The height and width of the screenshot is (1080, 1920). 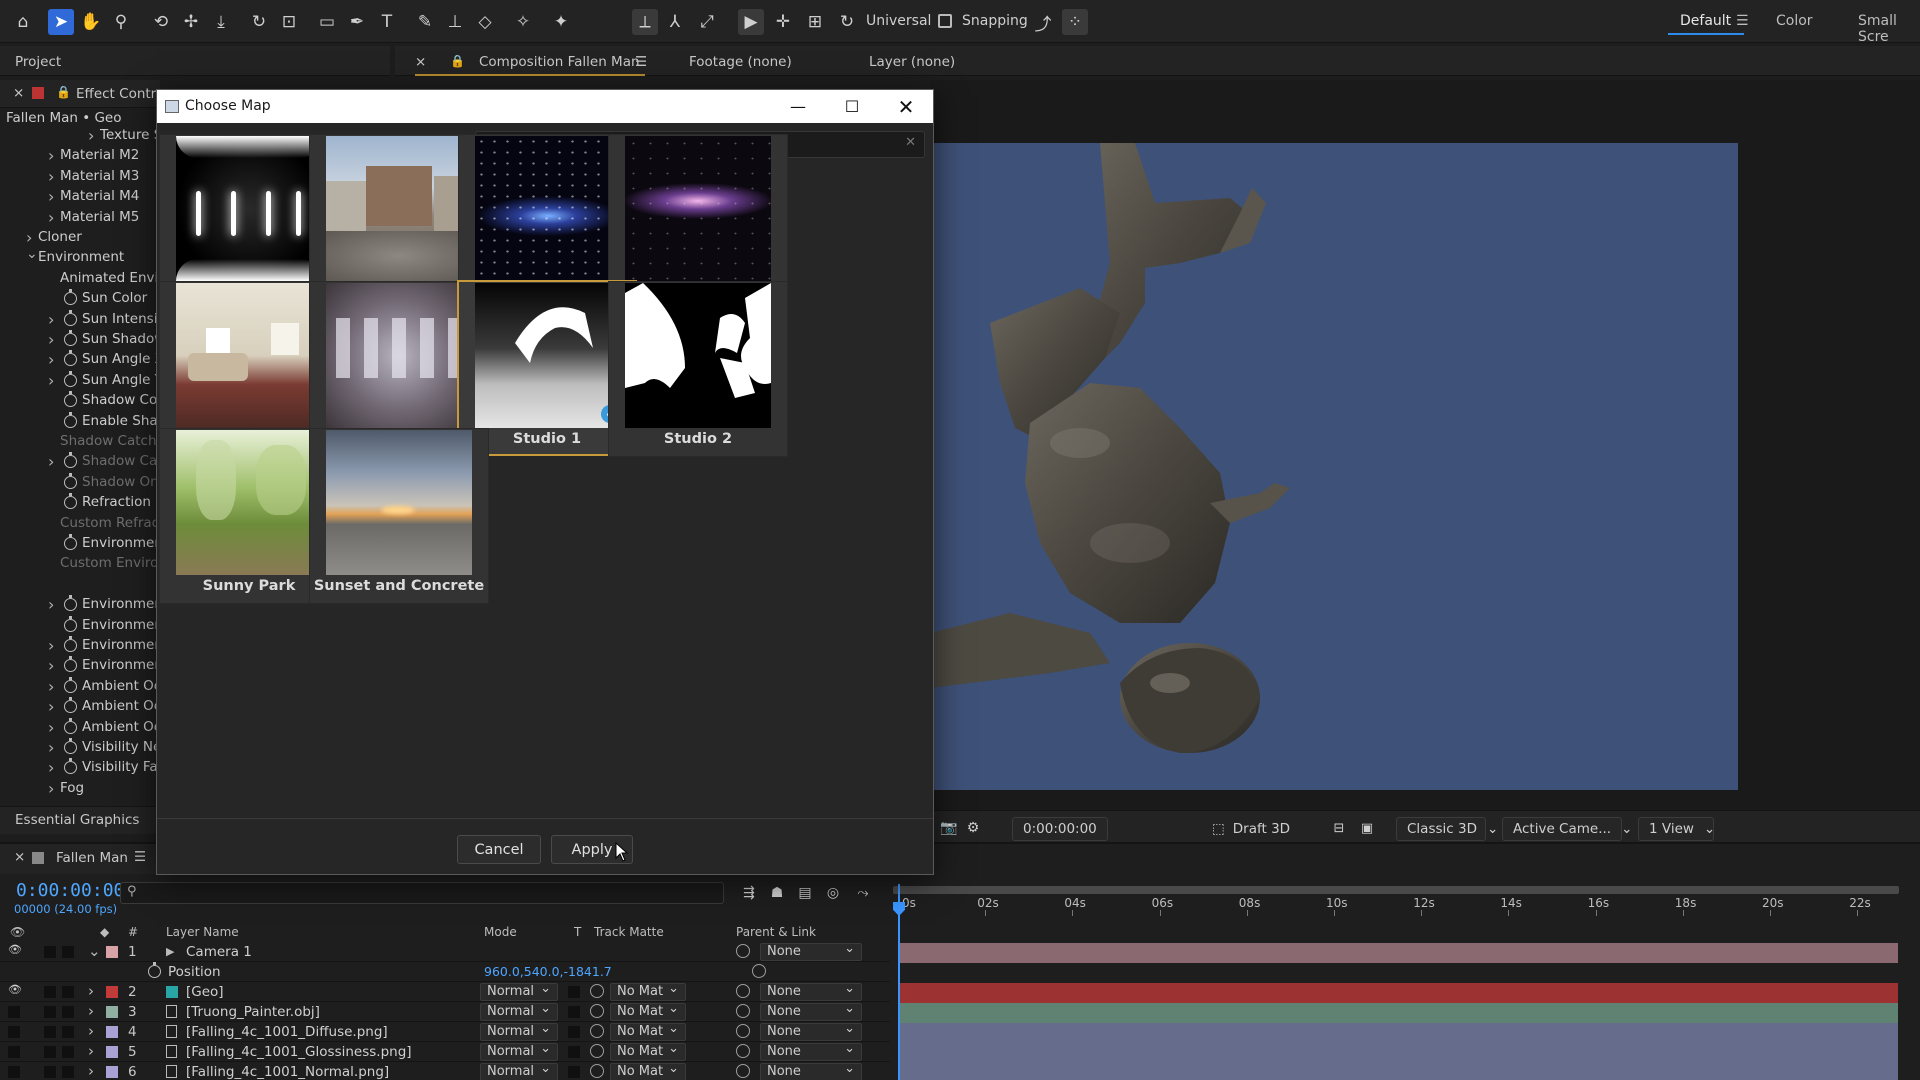 I want to click on camera-view-dropdown: Active Came... ⌄, so click(x=1567, y=829).